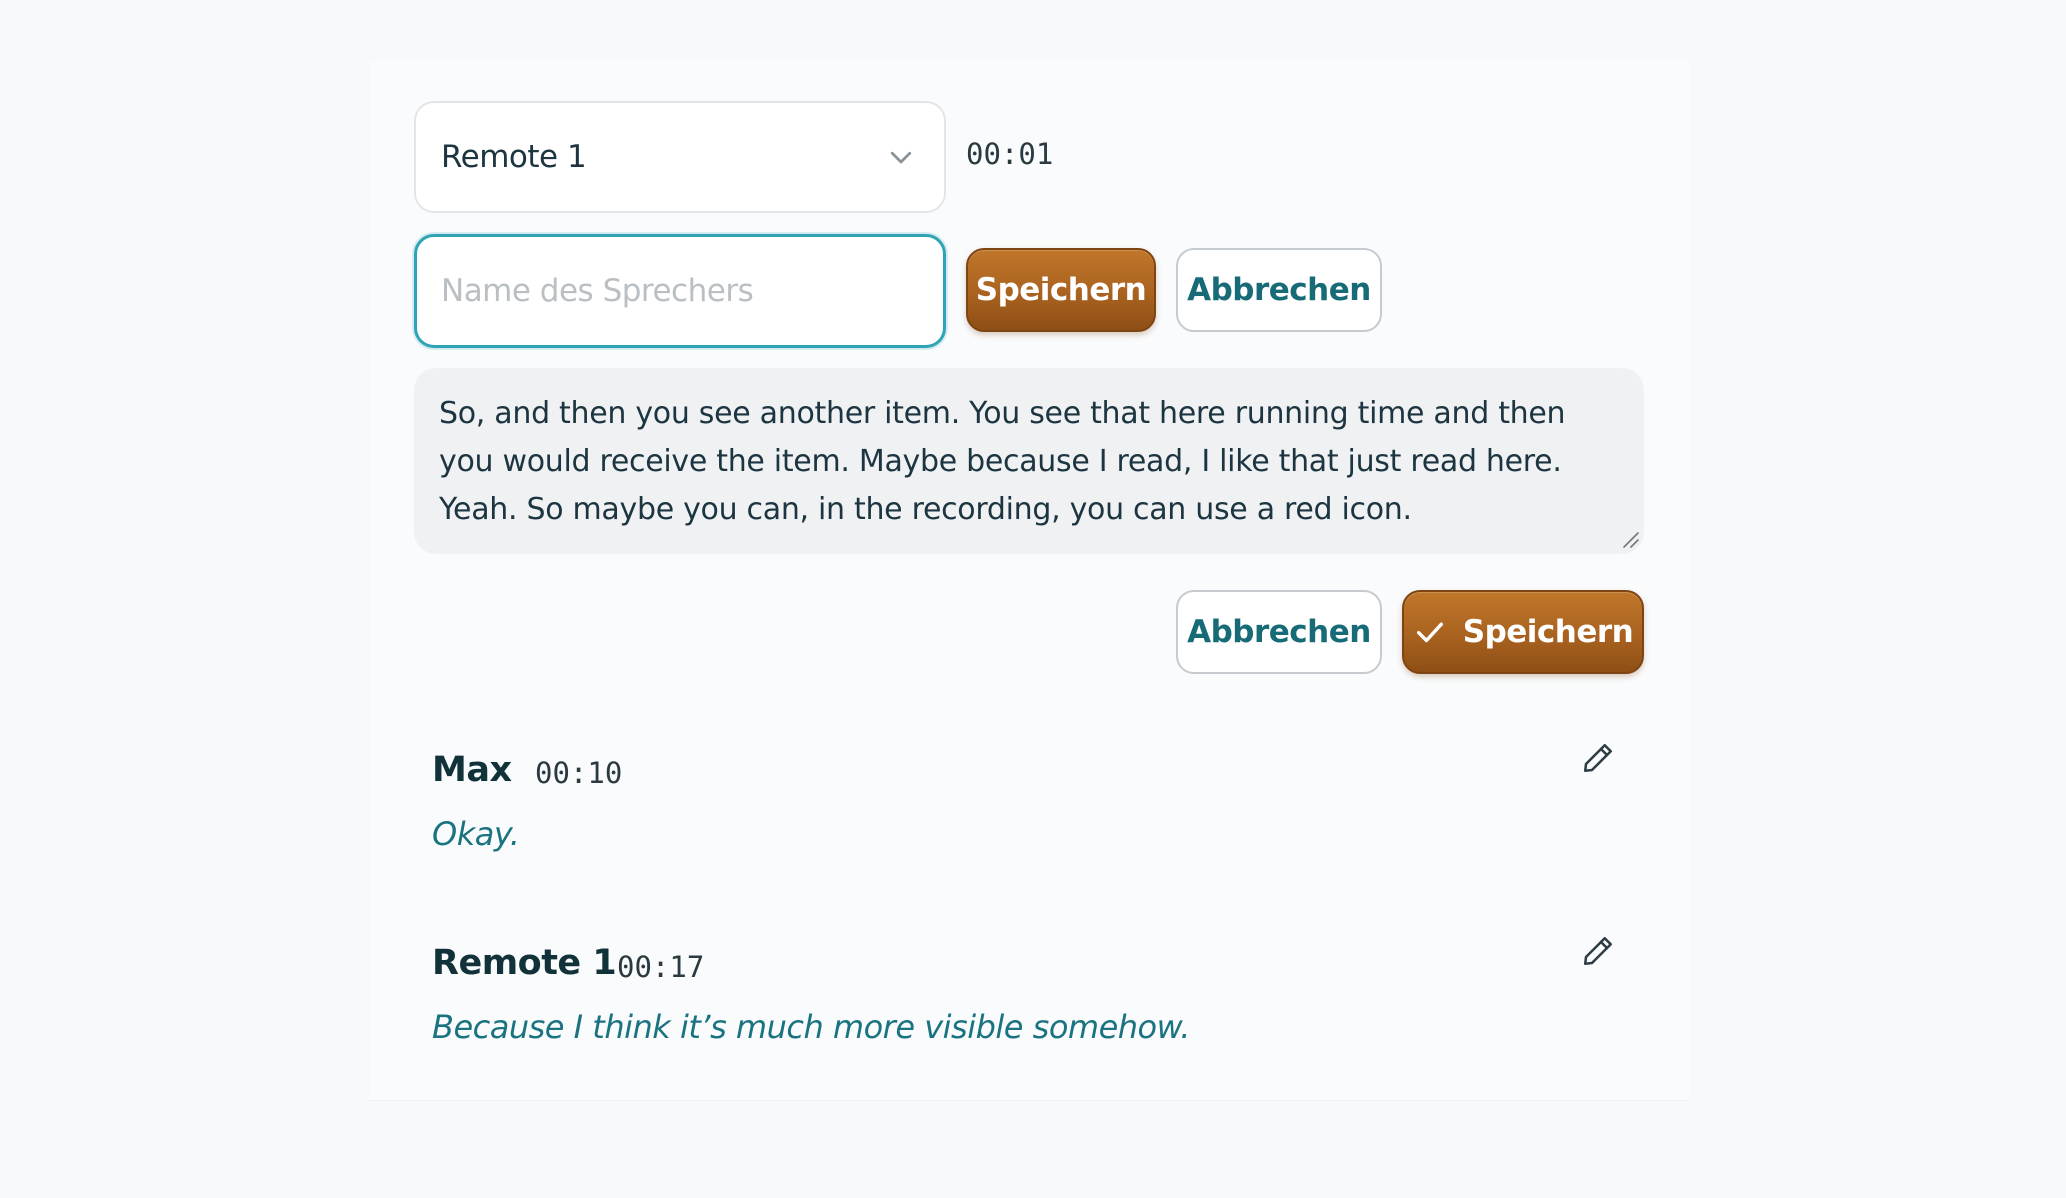  What do you see at coordinates (1029, 461) in the screenshot?
I see `transcript-textarea` at bounding box center [1029, 461].